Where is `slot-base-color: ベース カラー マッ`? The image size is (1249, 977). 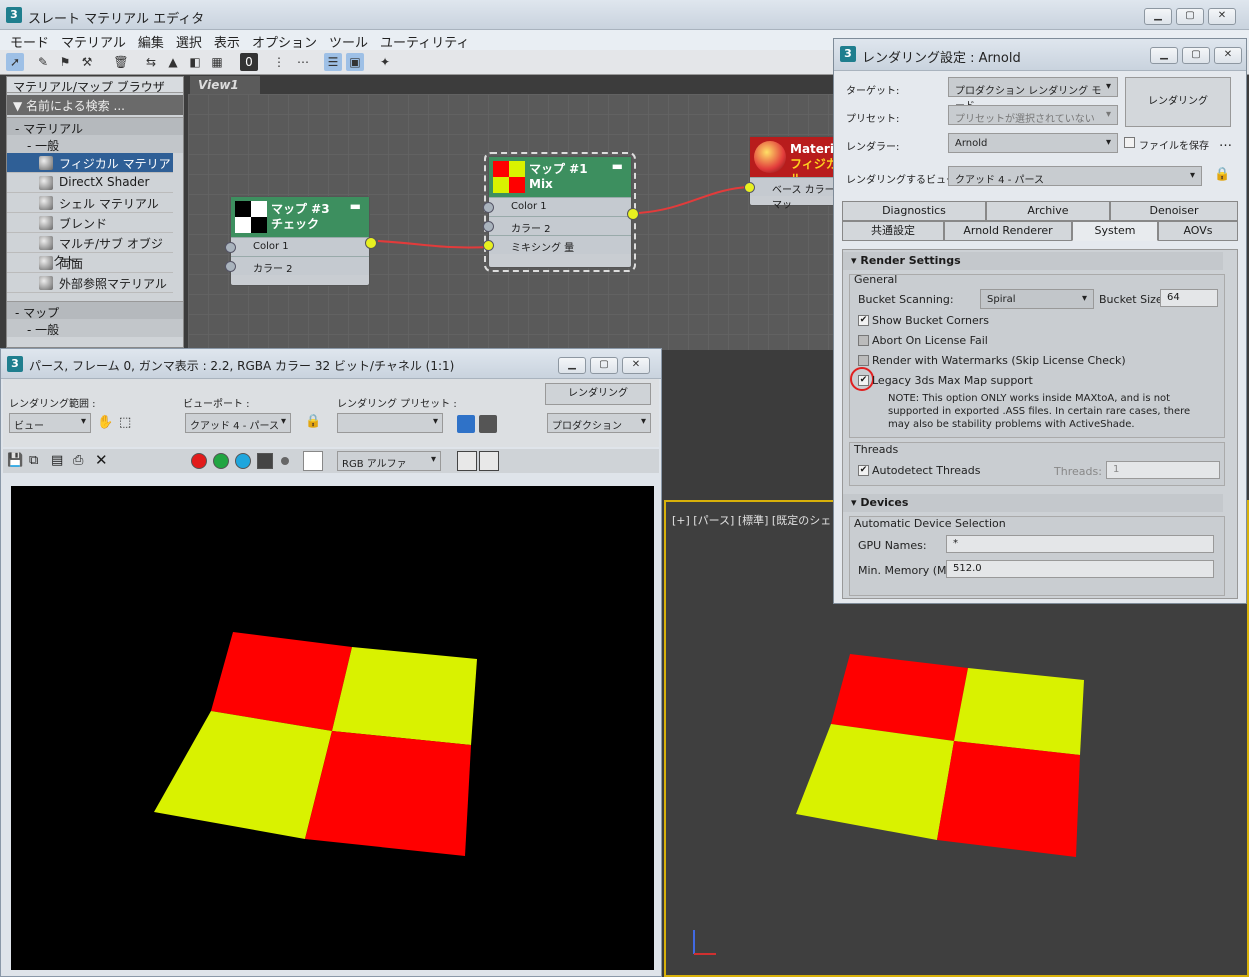
slot-base-color: ベース カラー マッ is located at coordinates (791, 194).